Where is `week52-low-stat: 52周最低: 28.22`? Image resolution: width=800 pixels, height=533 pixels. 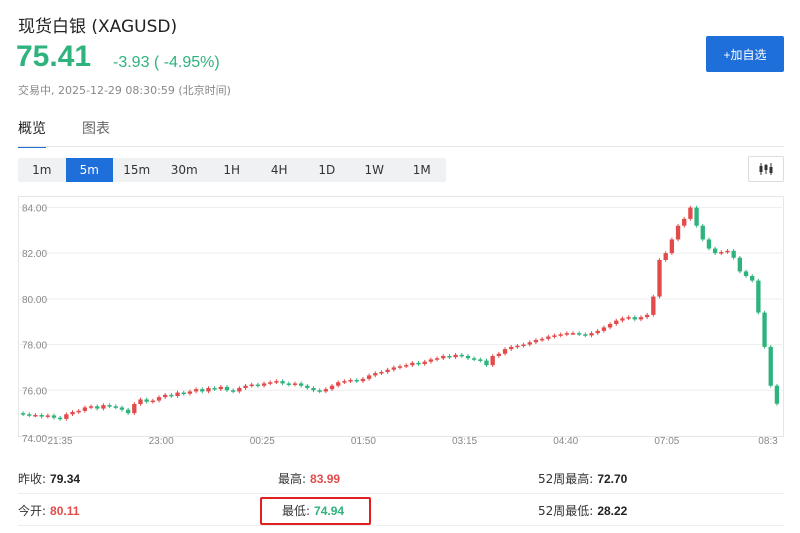
week52-low-stat: 52周最低: 28.22 is located at coordinates (583, 511).